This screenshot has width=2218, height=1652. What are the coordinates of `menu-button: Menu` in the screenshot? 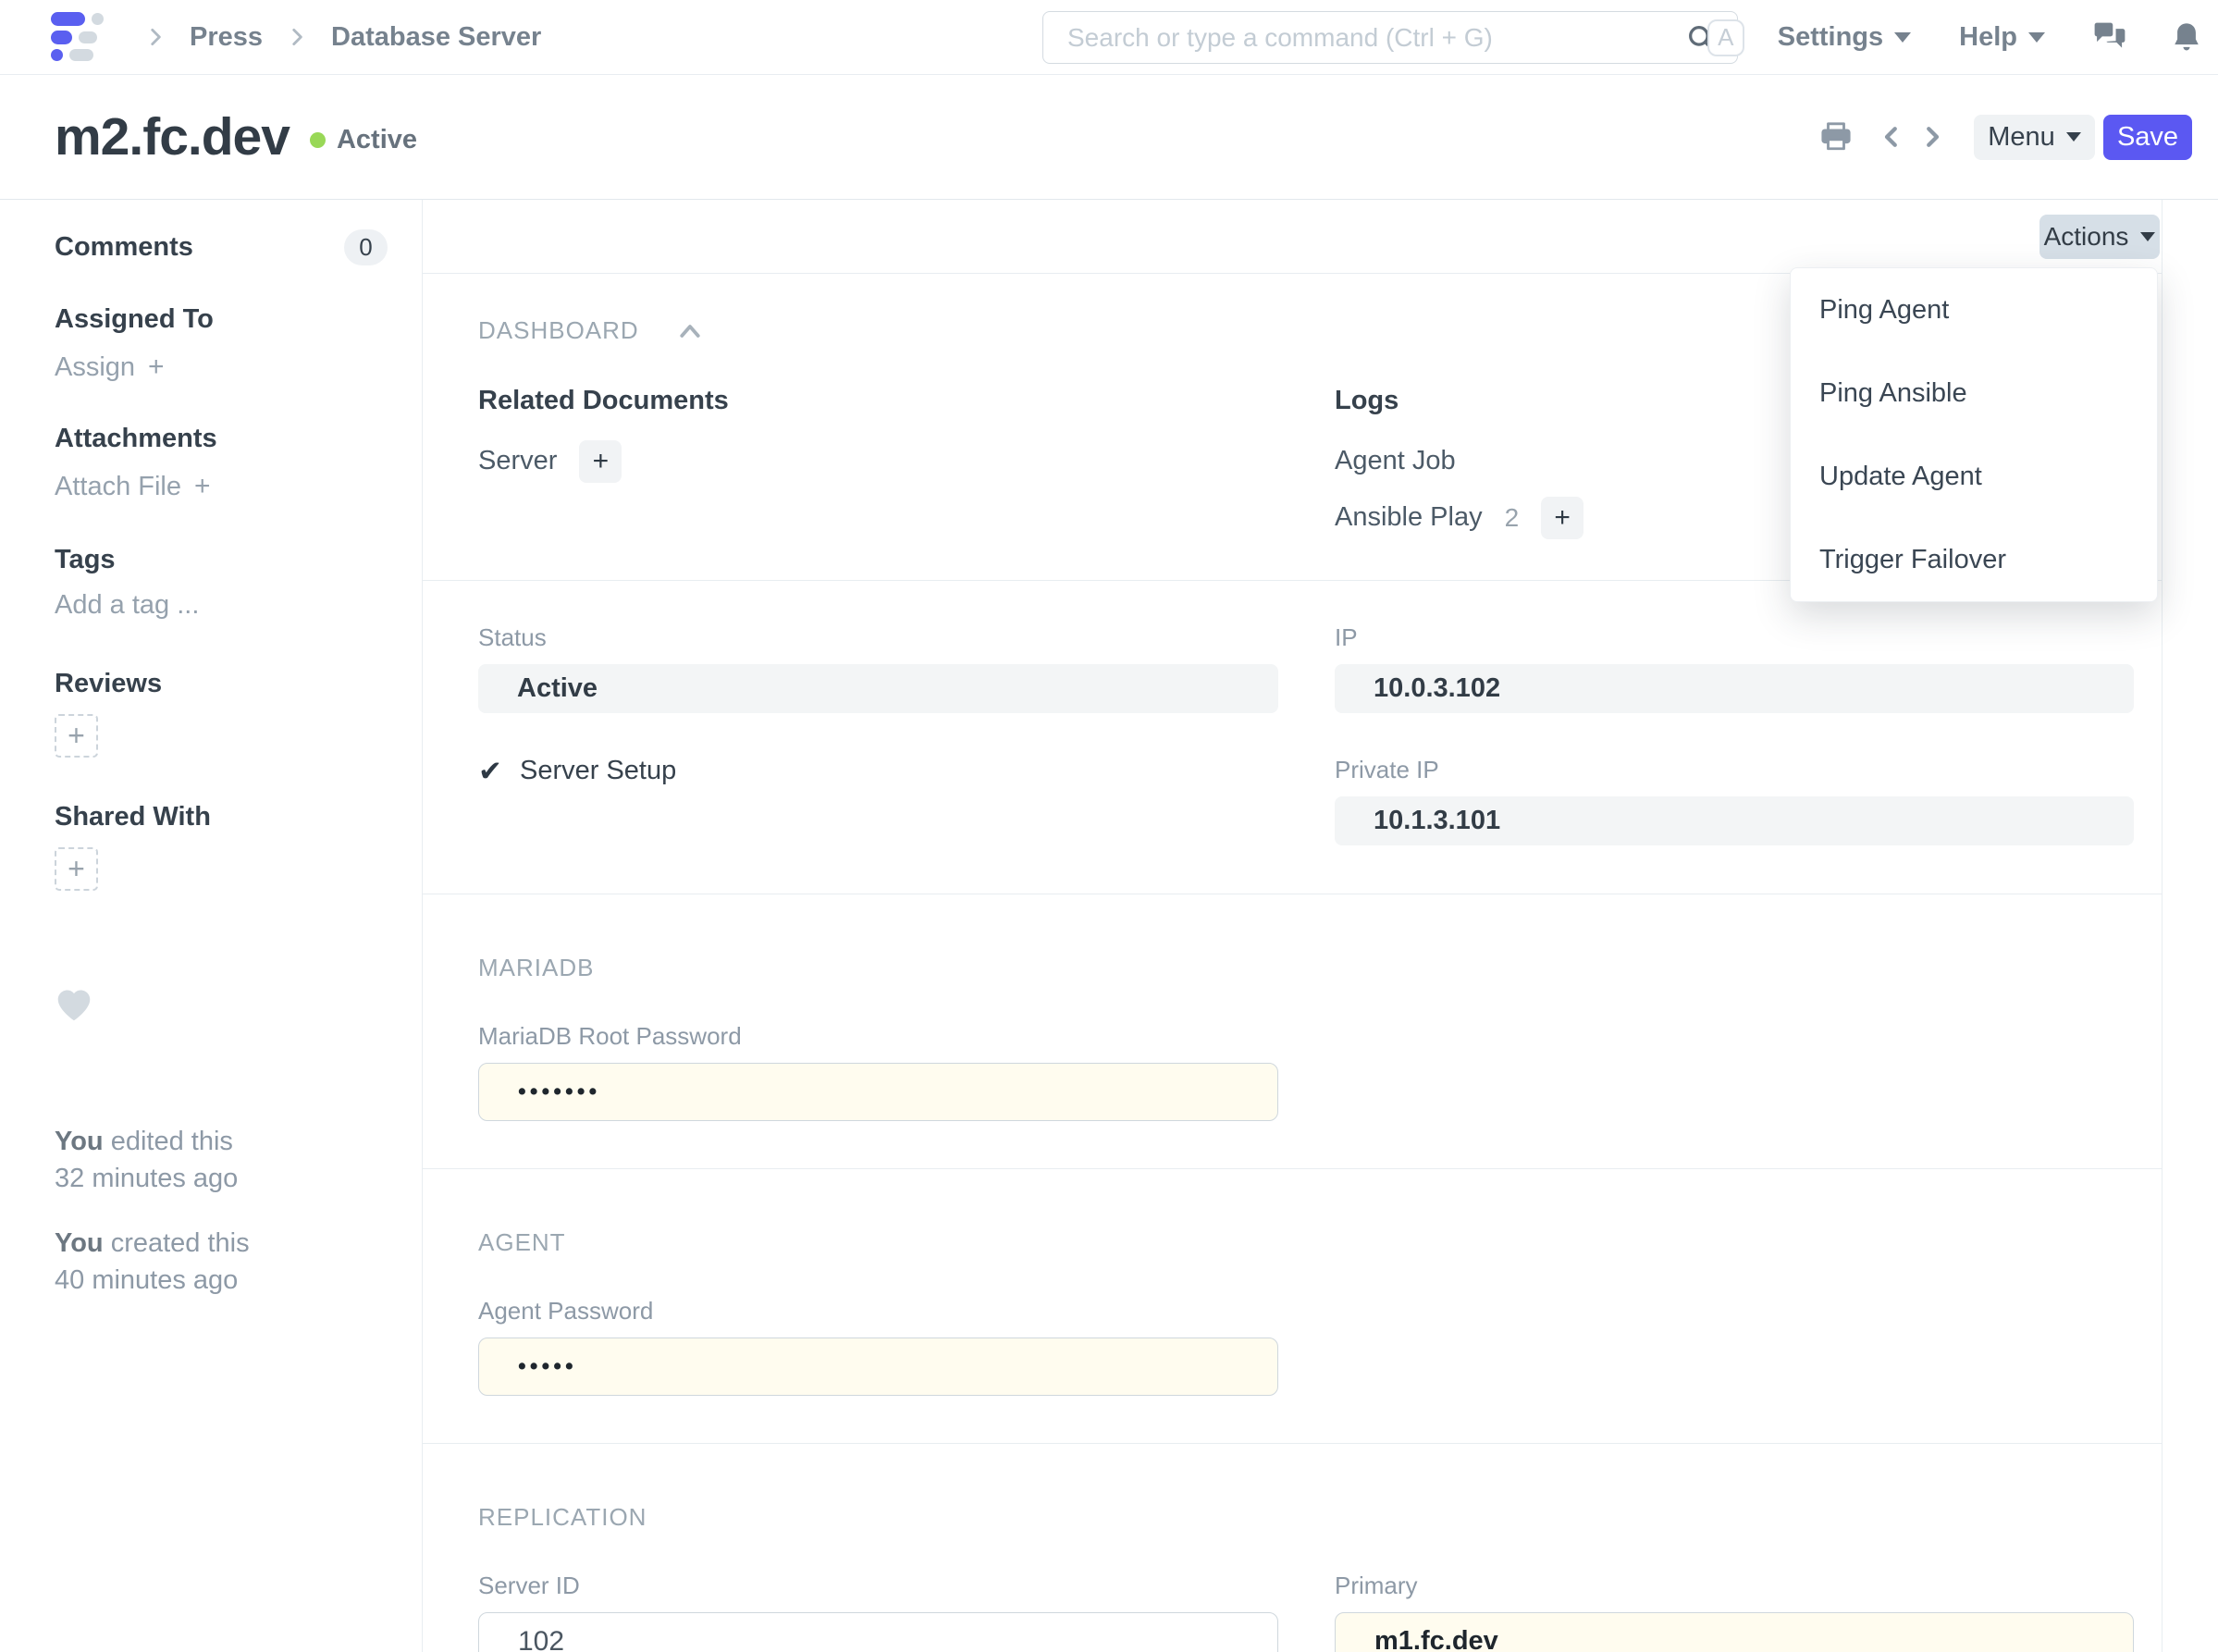 It's located at (2035, 137).